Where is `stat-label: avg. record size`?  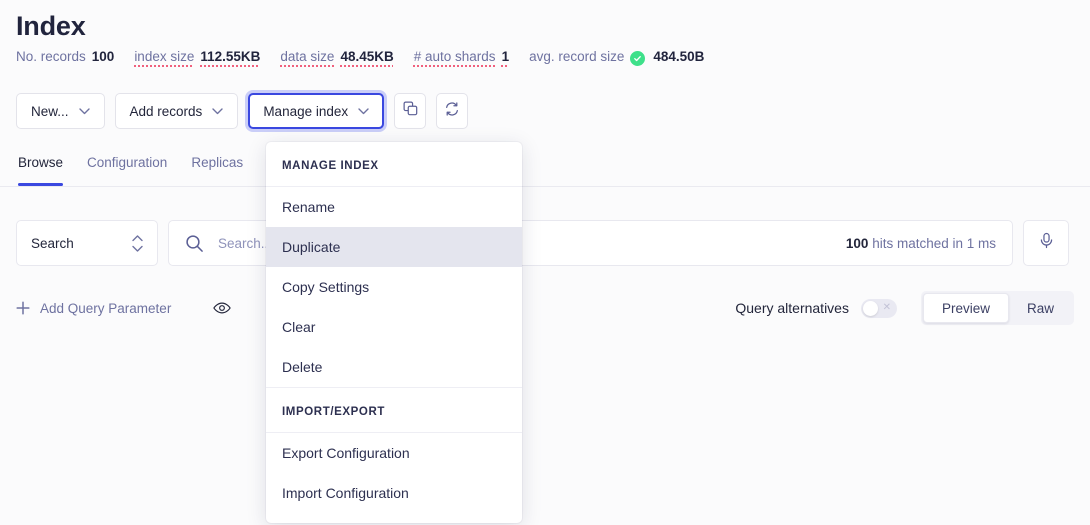
stat-label: avg. record size is located at coordinates (577, 56).